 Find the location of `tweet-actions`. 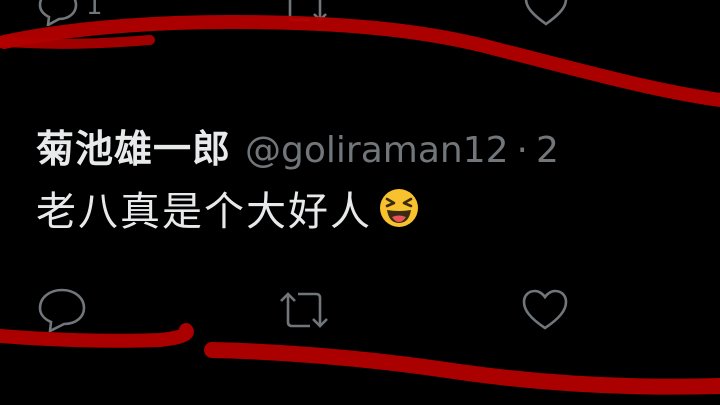

tweet-actions is located at coordinates (360, 311).